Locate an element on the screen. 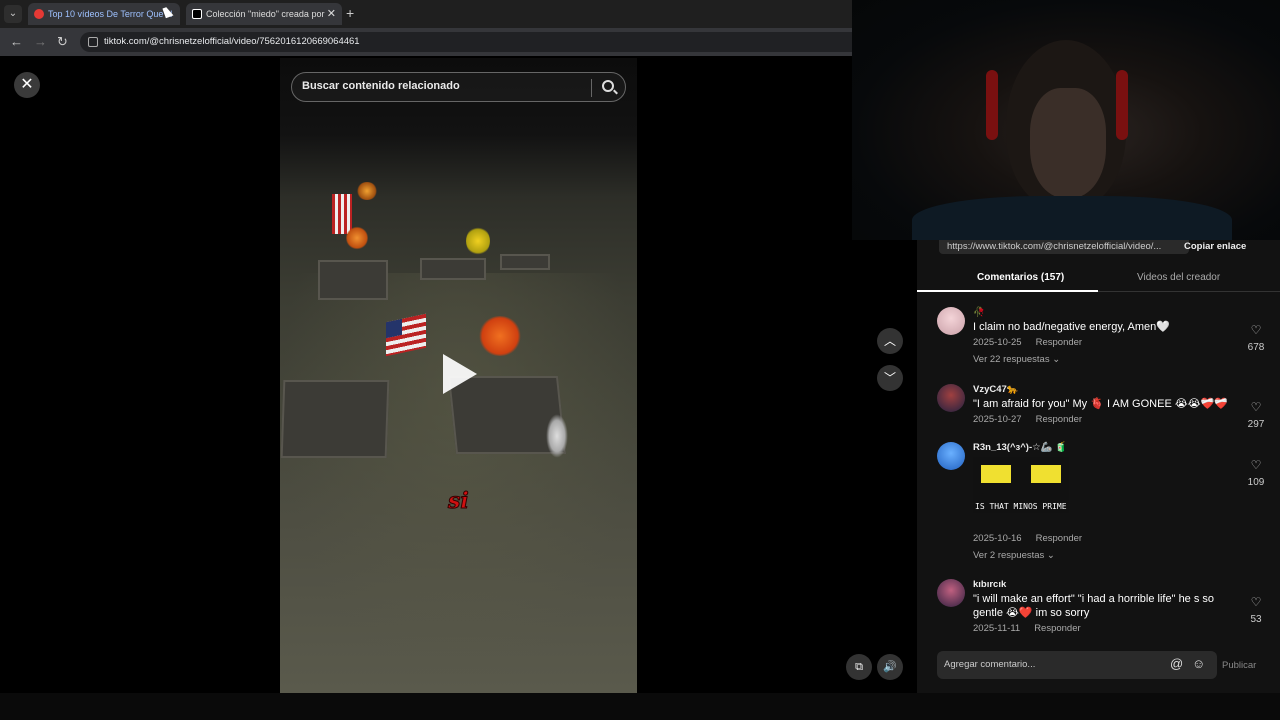 The height and width of the screenshot is (720, 1280). pip-icon: ⧉ is located at coordinates (859, 667).